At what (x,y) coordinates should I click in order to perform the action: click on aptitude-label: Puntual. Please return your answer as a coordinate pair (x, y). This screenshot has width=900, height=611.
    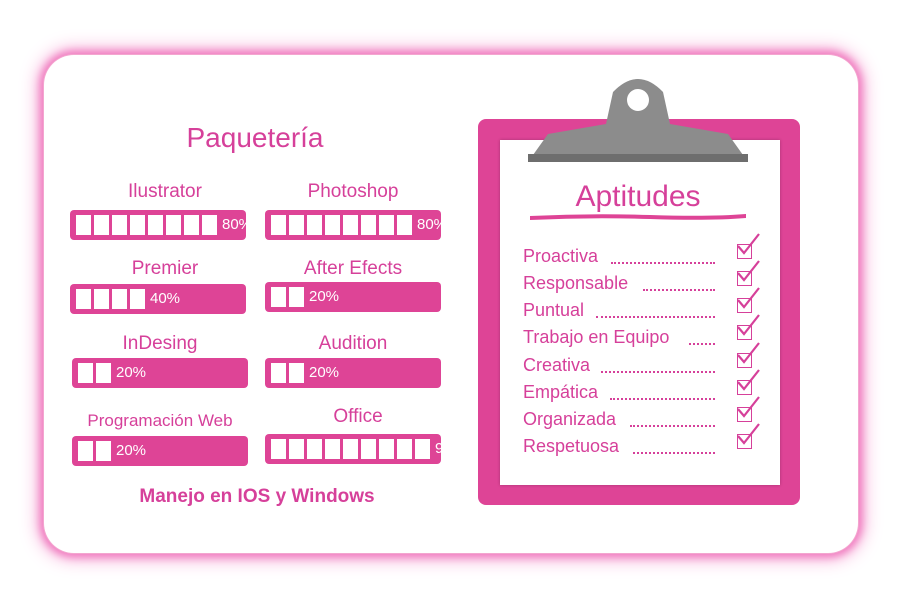
    Looking at the image, I should click on (554, 310).